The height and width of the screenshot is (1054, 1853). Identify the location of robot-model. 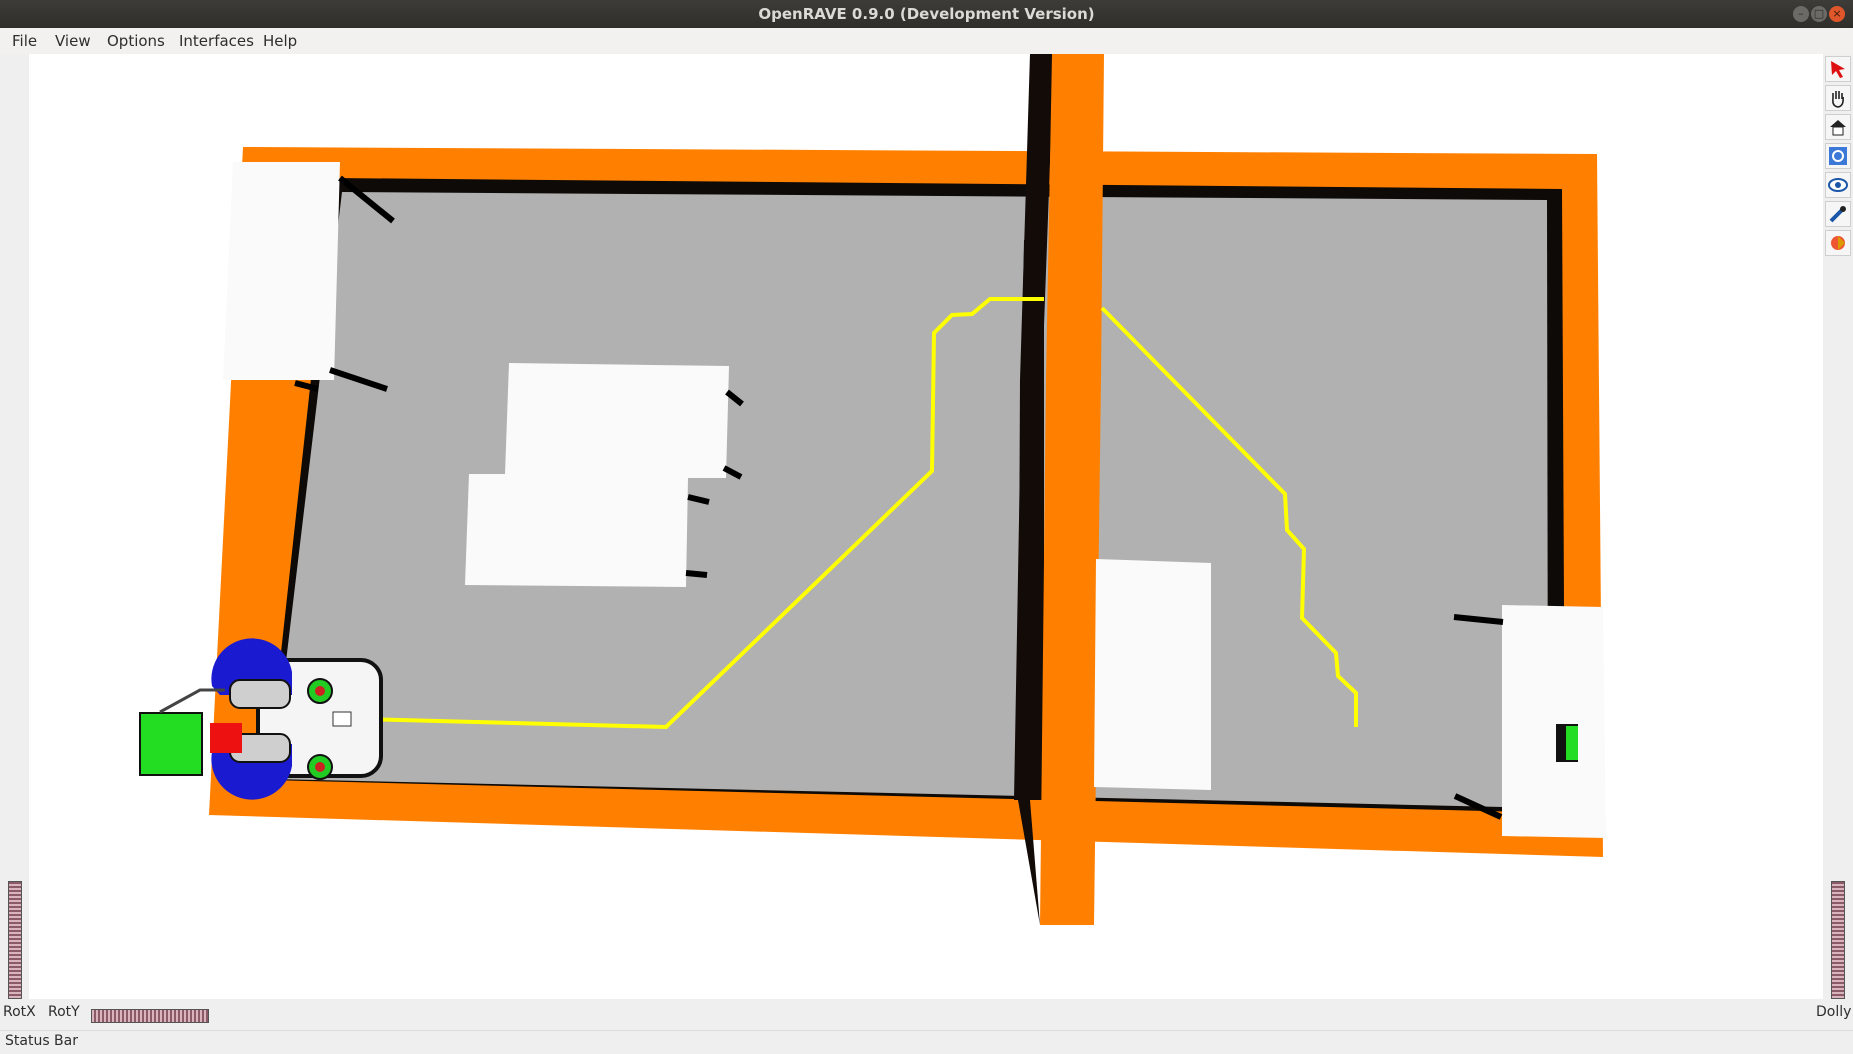
(261, 719).